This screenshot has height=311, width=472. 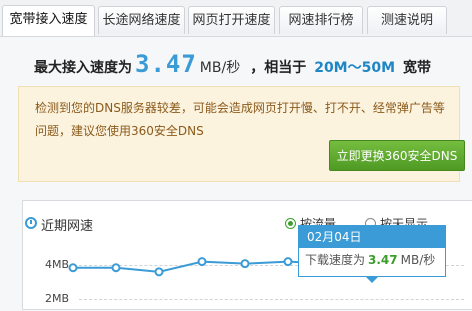 I want to click on tab-speed-help: 测速说明, so click(x=407, y=20).